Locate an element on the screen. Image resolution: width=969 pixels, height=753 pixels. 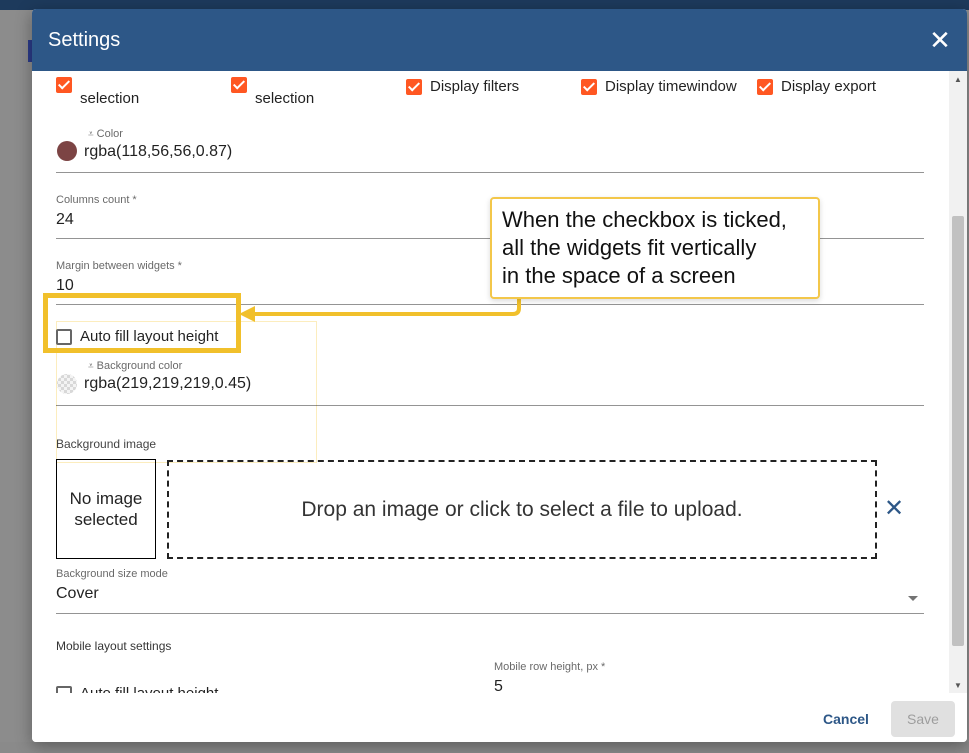
mobile-auto-fill-option: Auto fill layout height is located at coordinates (137, 688).